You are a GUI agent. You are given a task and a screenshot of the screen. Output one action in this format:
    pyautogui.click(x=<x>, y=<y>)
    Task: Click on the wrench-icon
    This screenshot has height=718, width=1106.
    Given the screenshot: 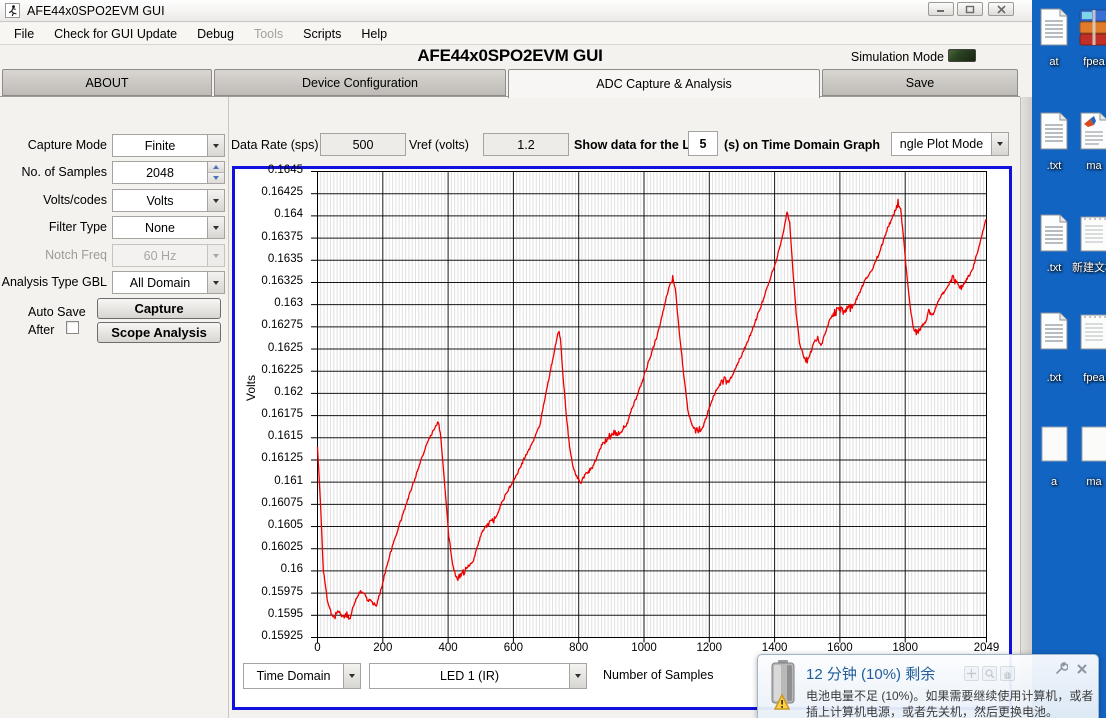 What is the action you would take?
    pyautogui.click(x=1061, y=671)
    